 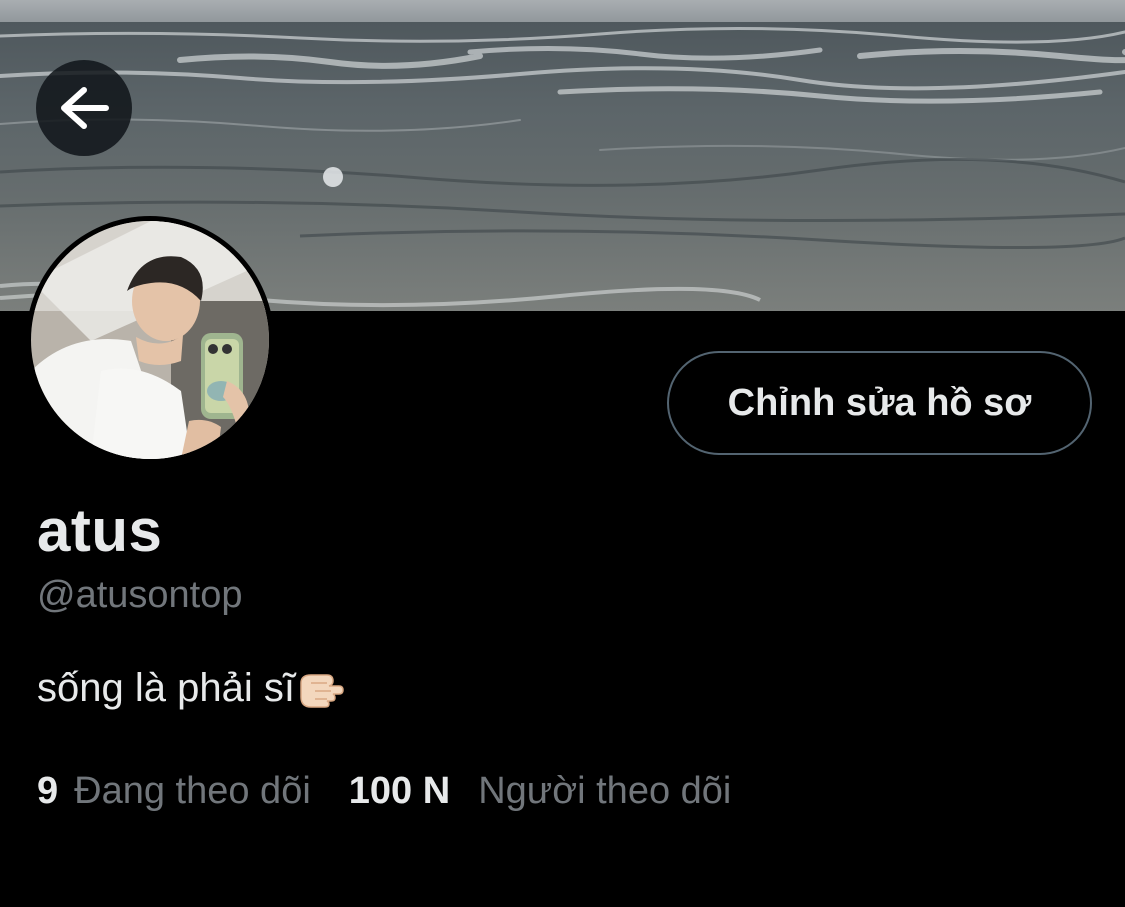 I want to click on bio-text: sống là phải sĩ, so click(x=166, y=688).